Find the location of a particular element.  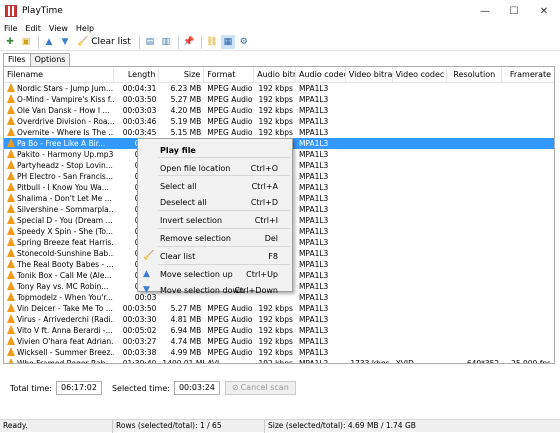

table-cell: 6.23 MB is located at coordinates (181, 88).